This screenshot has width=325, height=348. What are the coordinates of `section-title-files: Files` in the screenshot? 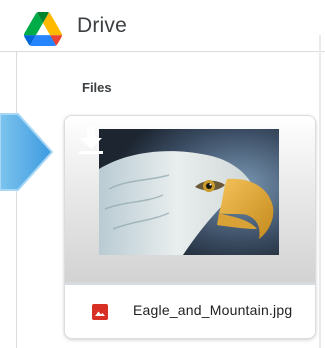 It's located at (97, 87).